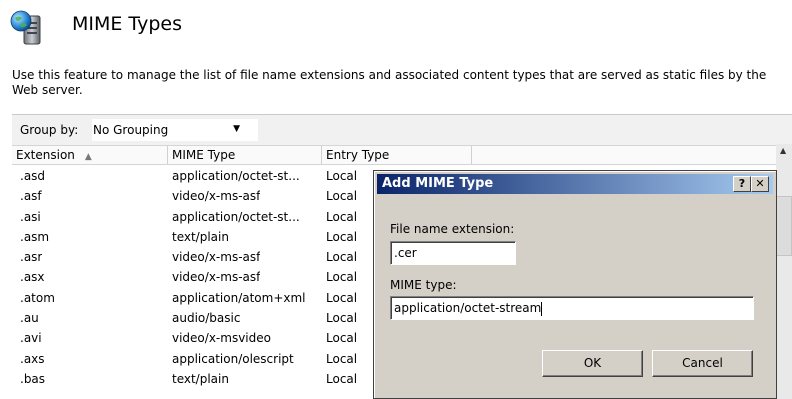 This screenshot has width=792, height=399. I want to click on groupby-value: No Grouping, so click(131, 130).